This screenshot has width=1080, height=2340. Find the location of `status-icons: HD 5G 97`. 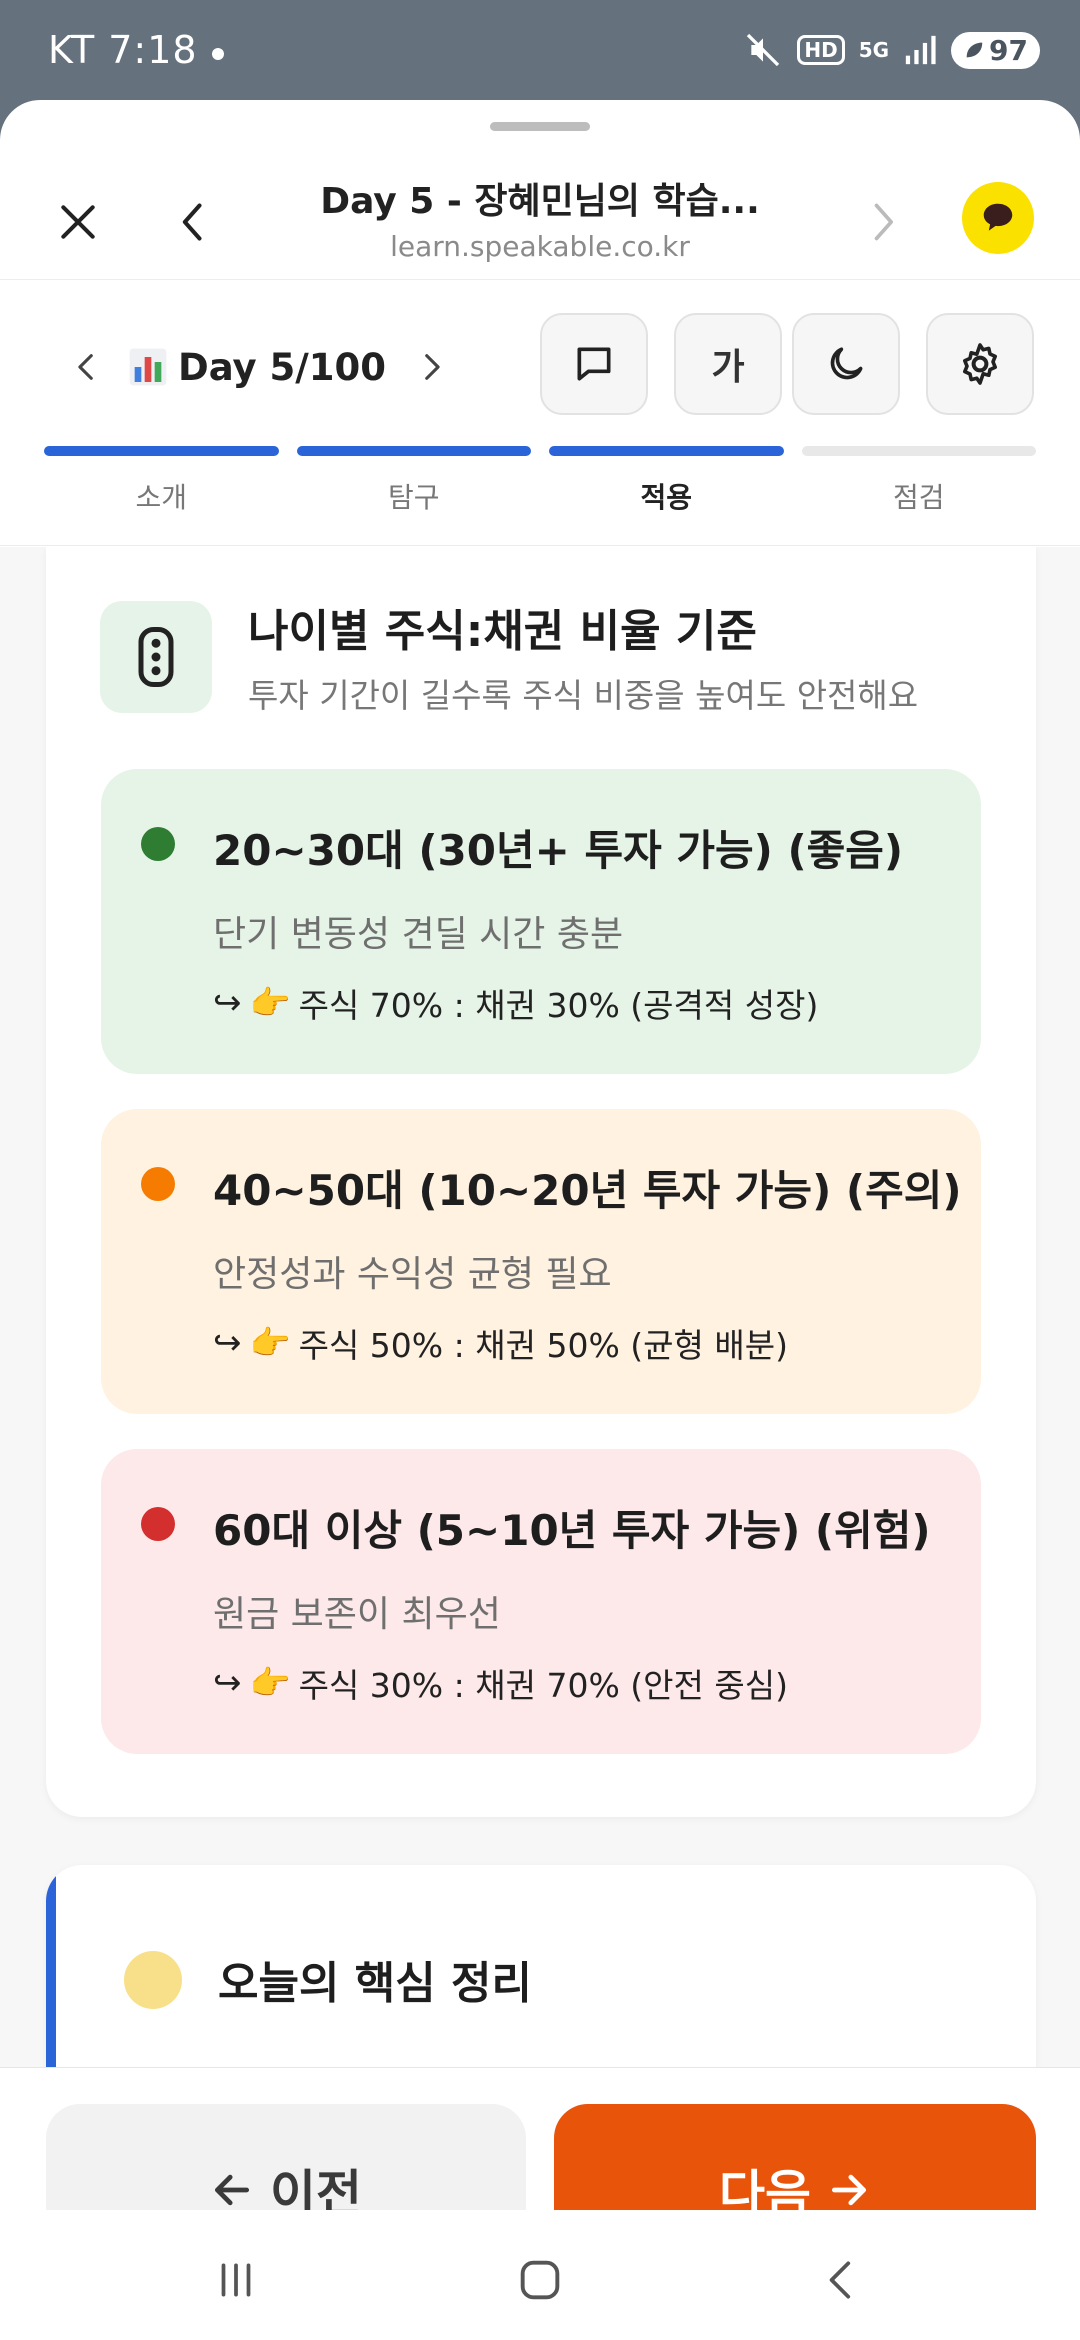

status-icons: HD 5G 97 is located at coordinates (891, 50).